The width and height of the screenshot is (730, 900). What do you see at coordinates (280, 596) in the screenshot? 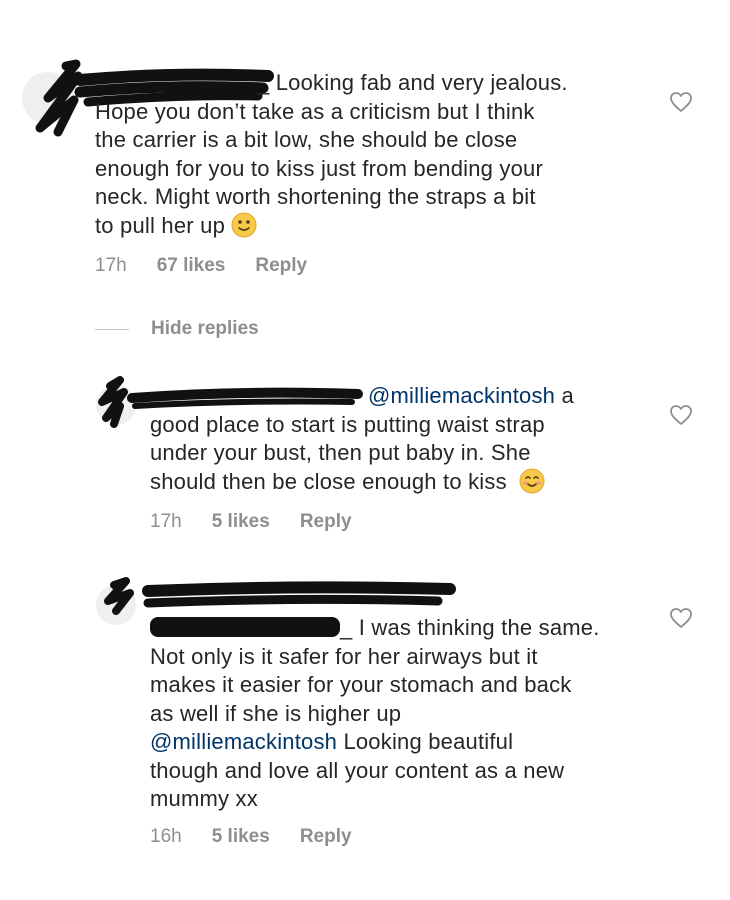
I see `redaction-scribble` at bounding box center [280, 596].